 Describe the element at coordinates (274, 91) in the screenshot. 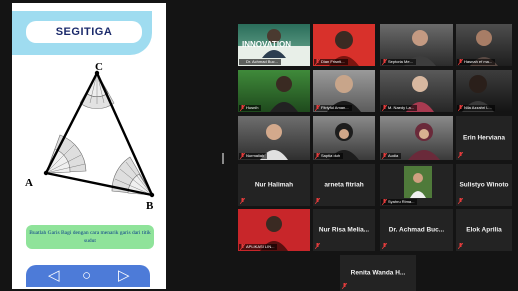

I see `participant-tile: Husnih` at that location.